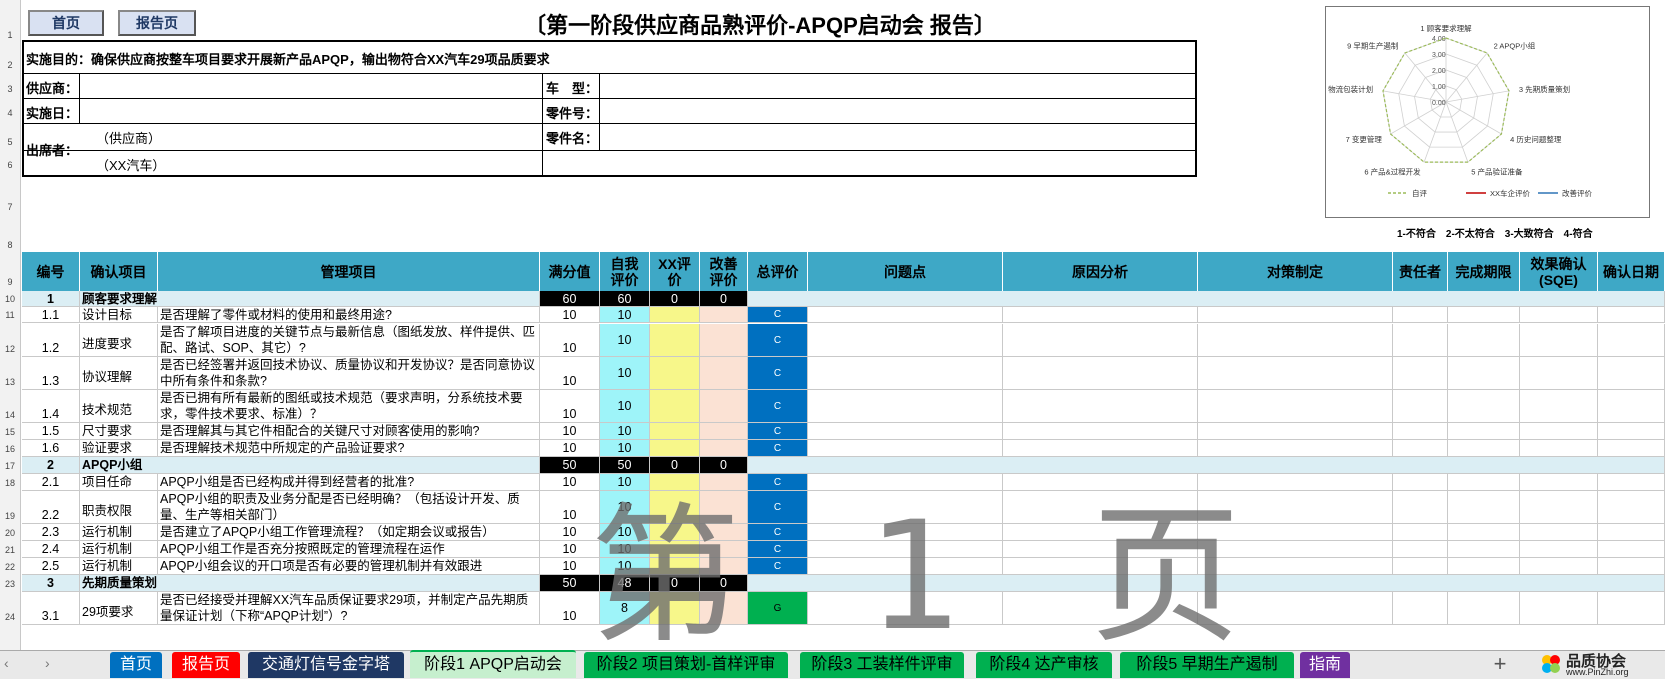 The height and width of the screenshot is (679, 1665). Describe the element at coordinates (724, 271) in the screenshot. I see `header-improve-eval: 改善 评价` at that location.